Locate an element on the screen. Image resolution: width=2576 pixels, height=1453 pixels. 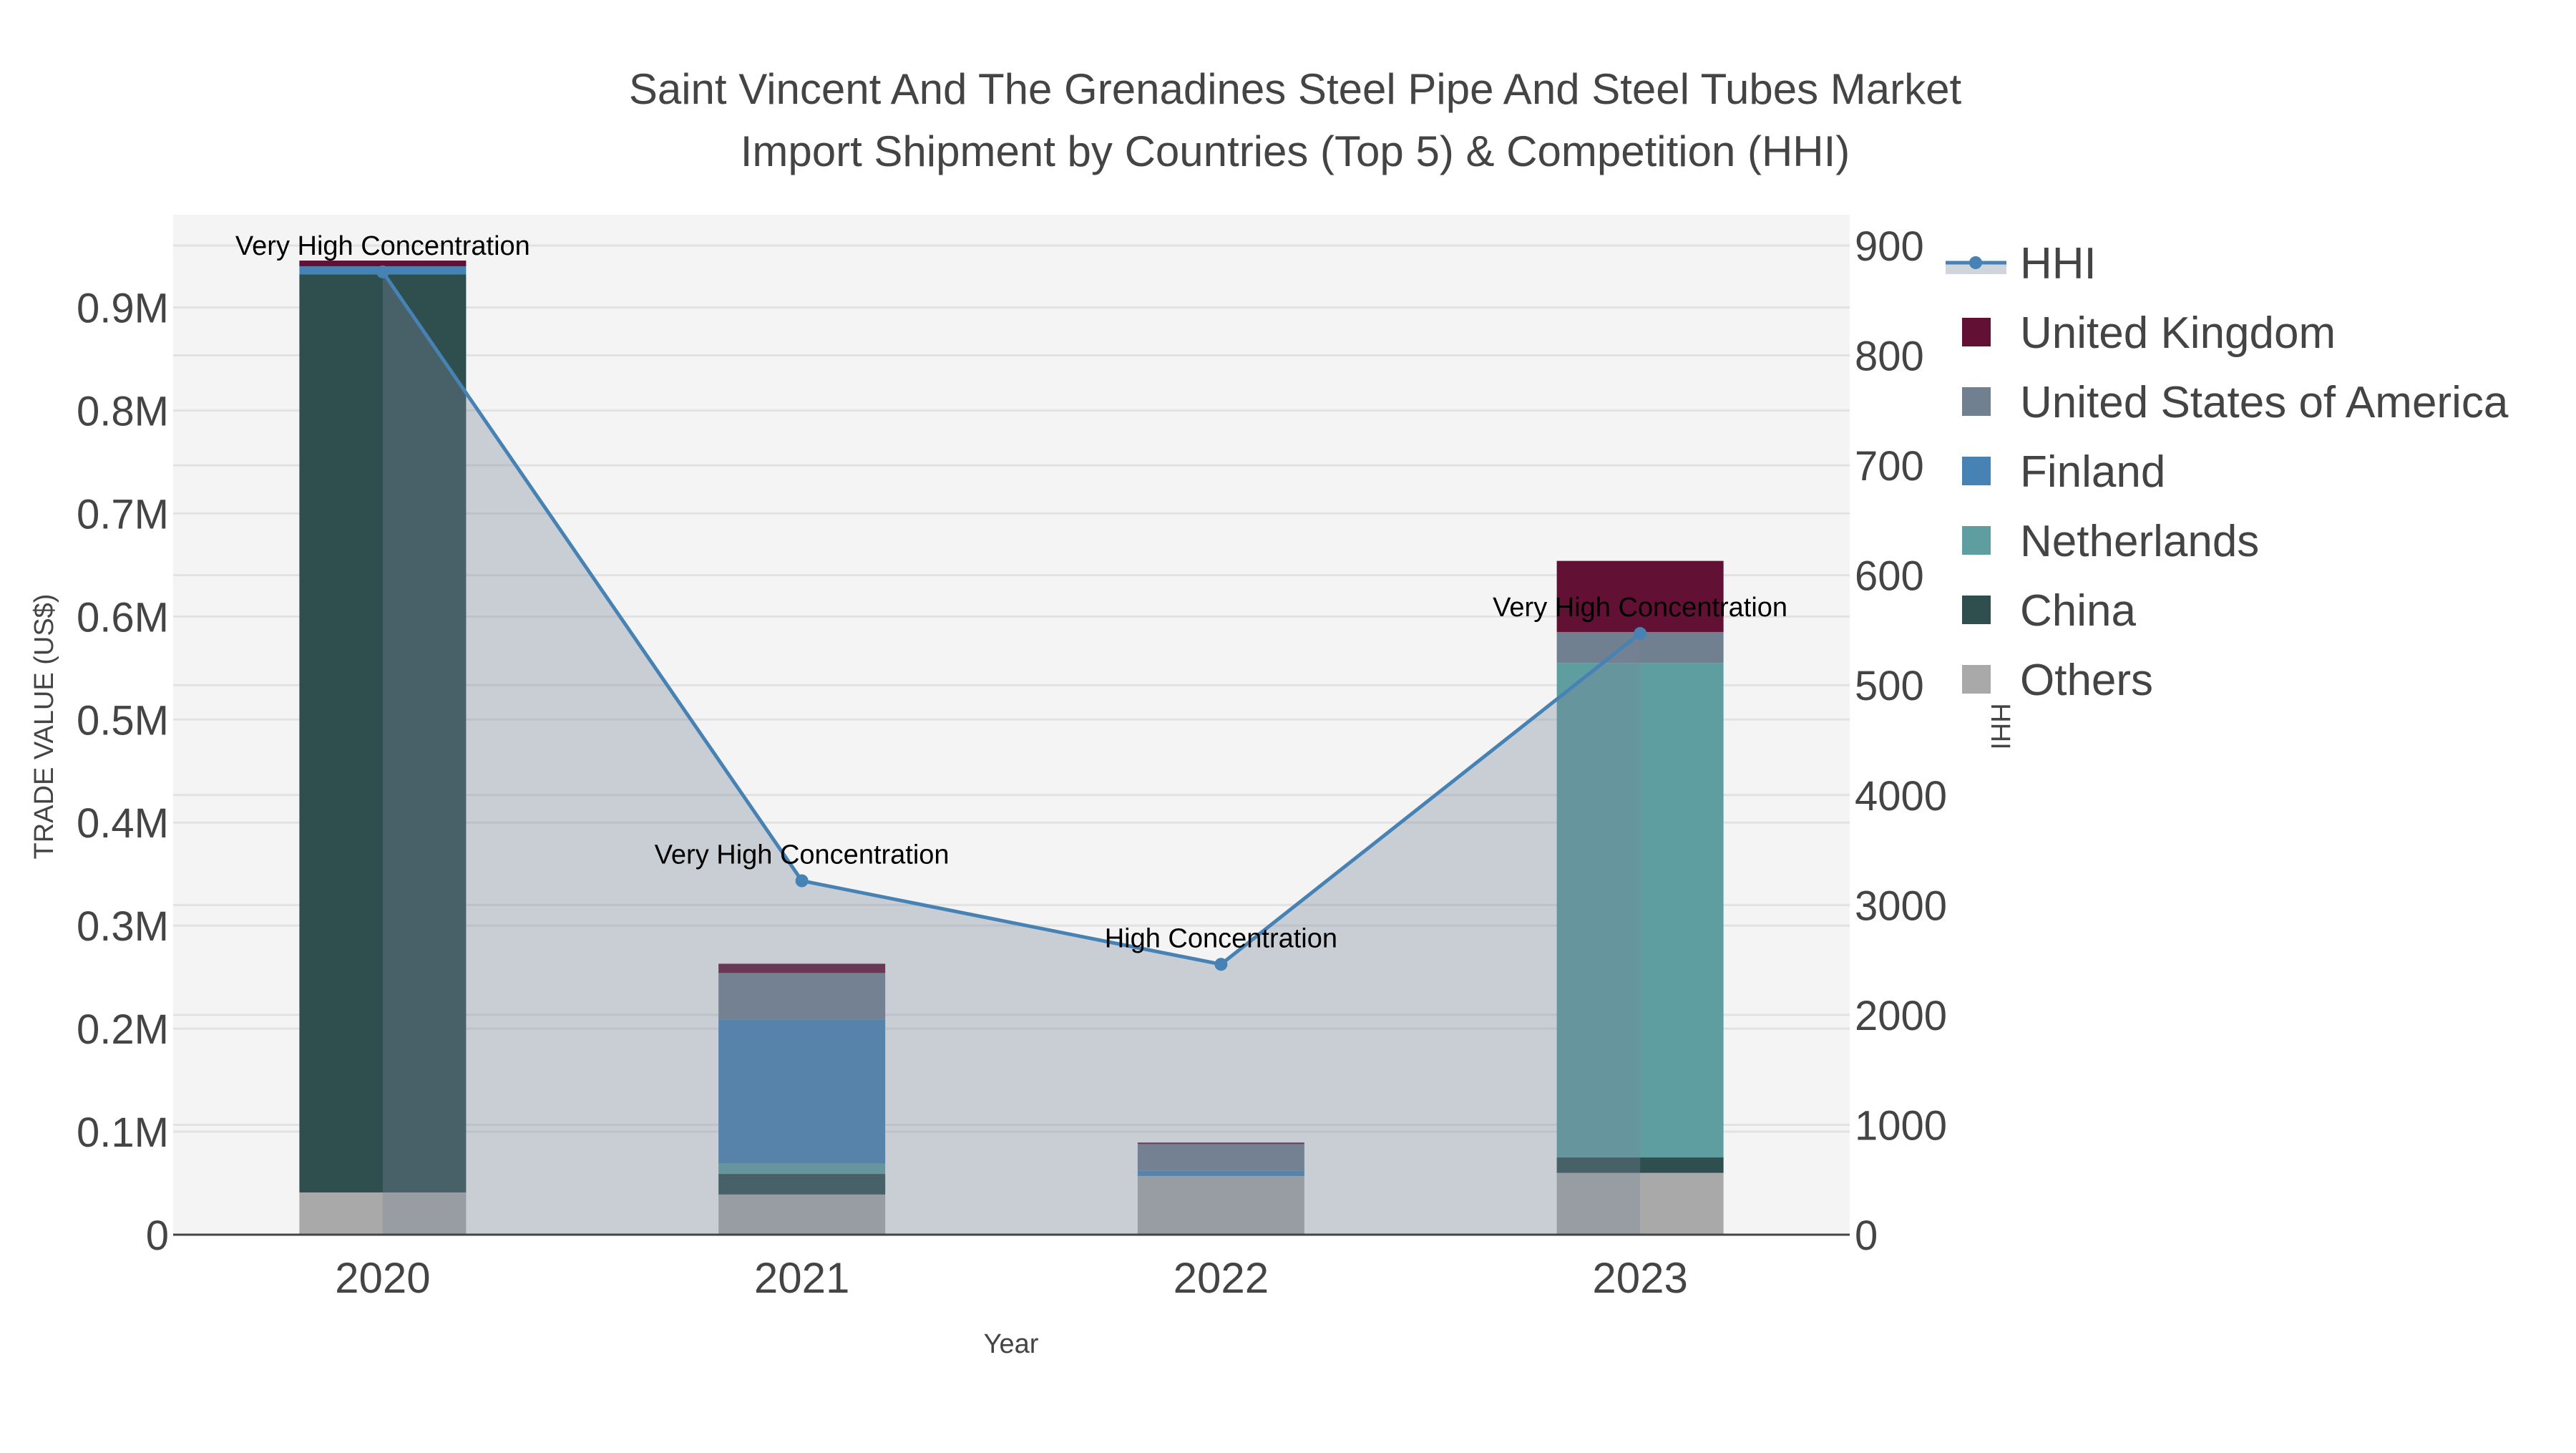
legend-label: Netherlands is located at coordinates (2139, 541).